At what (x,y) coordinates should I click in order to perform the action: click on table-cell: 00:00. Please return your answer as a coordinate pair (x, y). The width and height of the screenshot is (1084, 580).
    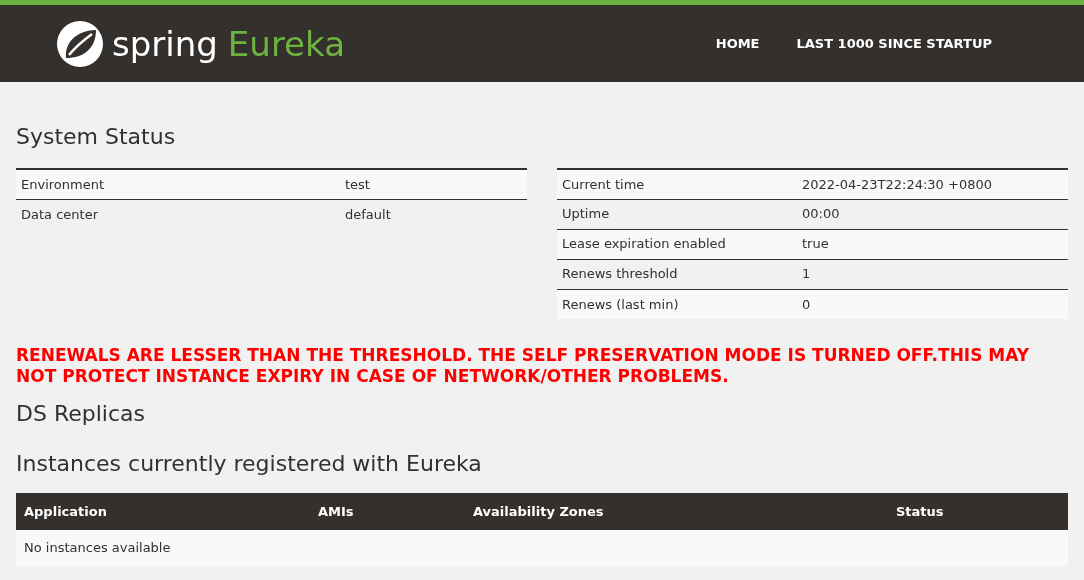
    Looking at the image, I should click on (932, 214).